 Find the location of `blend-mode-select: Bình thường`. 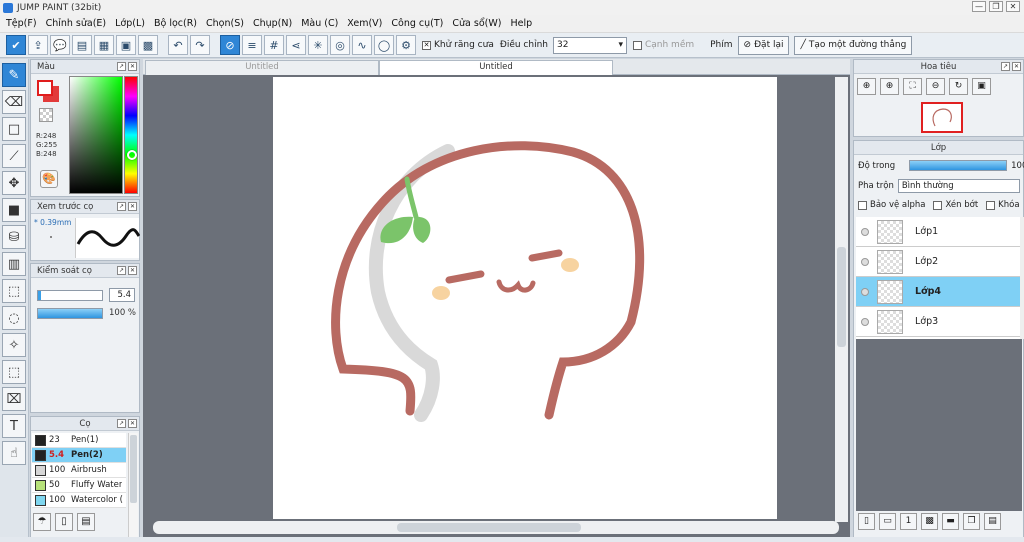

blend-mode-select: Bình thường is located at coordinates (958, 186).